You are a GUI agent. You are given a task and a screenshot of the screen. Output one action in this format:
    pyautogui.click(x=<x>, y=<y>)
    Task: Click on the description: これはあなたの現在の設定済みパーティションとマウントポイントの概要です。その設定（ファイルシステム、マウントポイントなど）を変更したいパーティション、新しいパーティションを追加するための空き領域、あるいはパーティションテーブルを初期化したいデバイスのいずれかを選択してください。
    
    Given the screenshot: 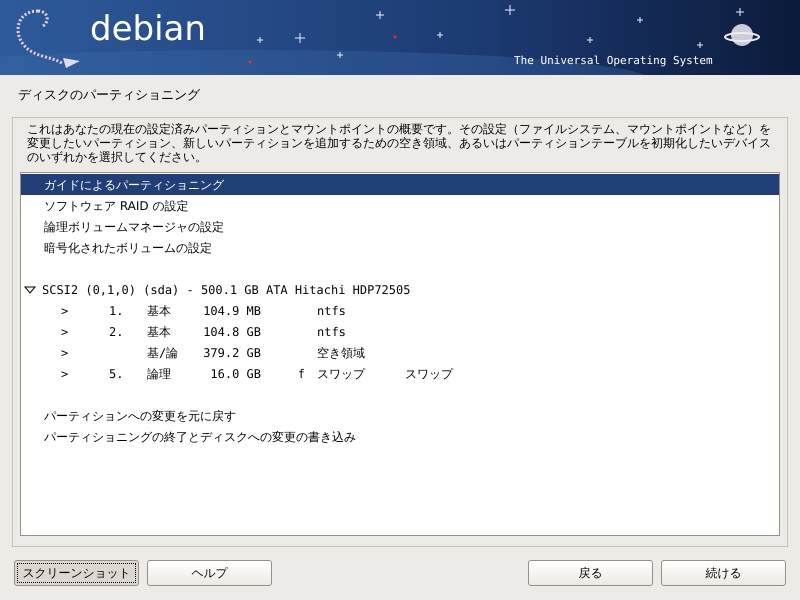 What is the action you would take?
    pyautogui.click(x=399, y=143)
    